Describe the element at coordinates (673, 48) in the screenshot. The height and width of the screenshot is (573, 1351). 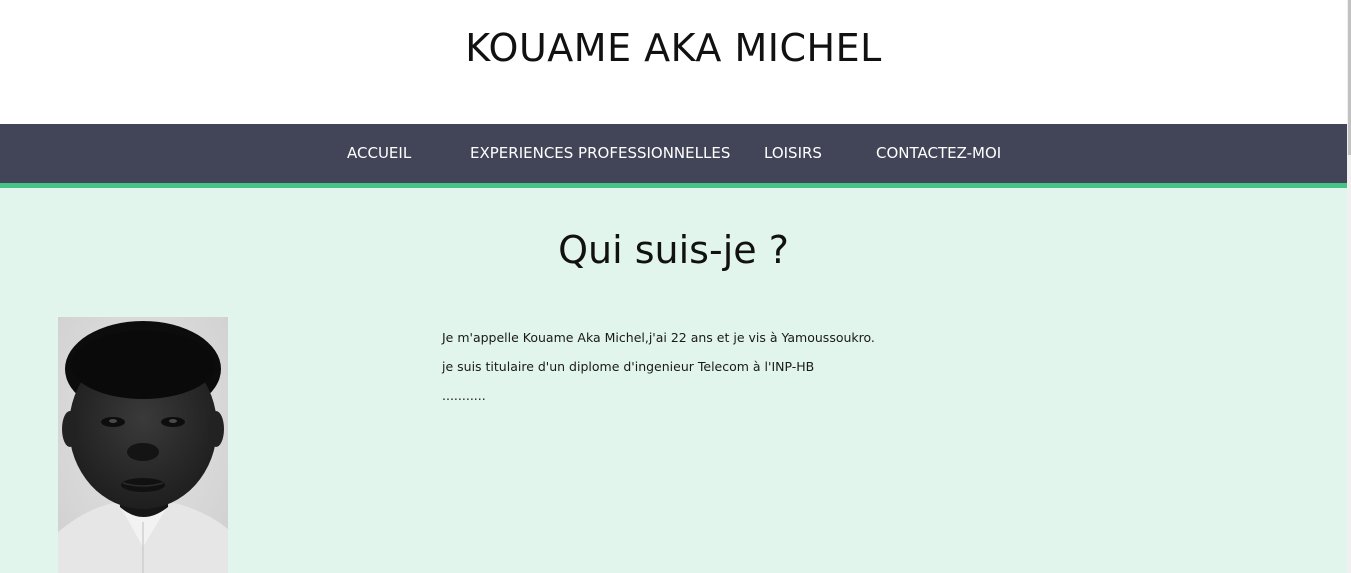
I see `site-title: KOUAME AKA MICHEL` at that location.